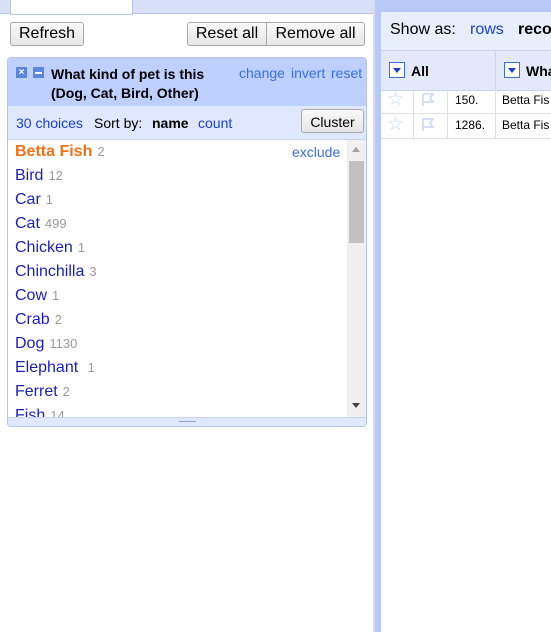  Describe the element at coordinates (31, 295) in the screenshot. I see `choice-name: Cow` at that location.